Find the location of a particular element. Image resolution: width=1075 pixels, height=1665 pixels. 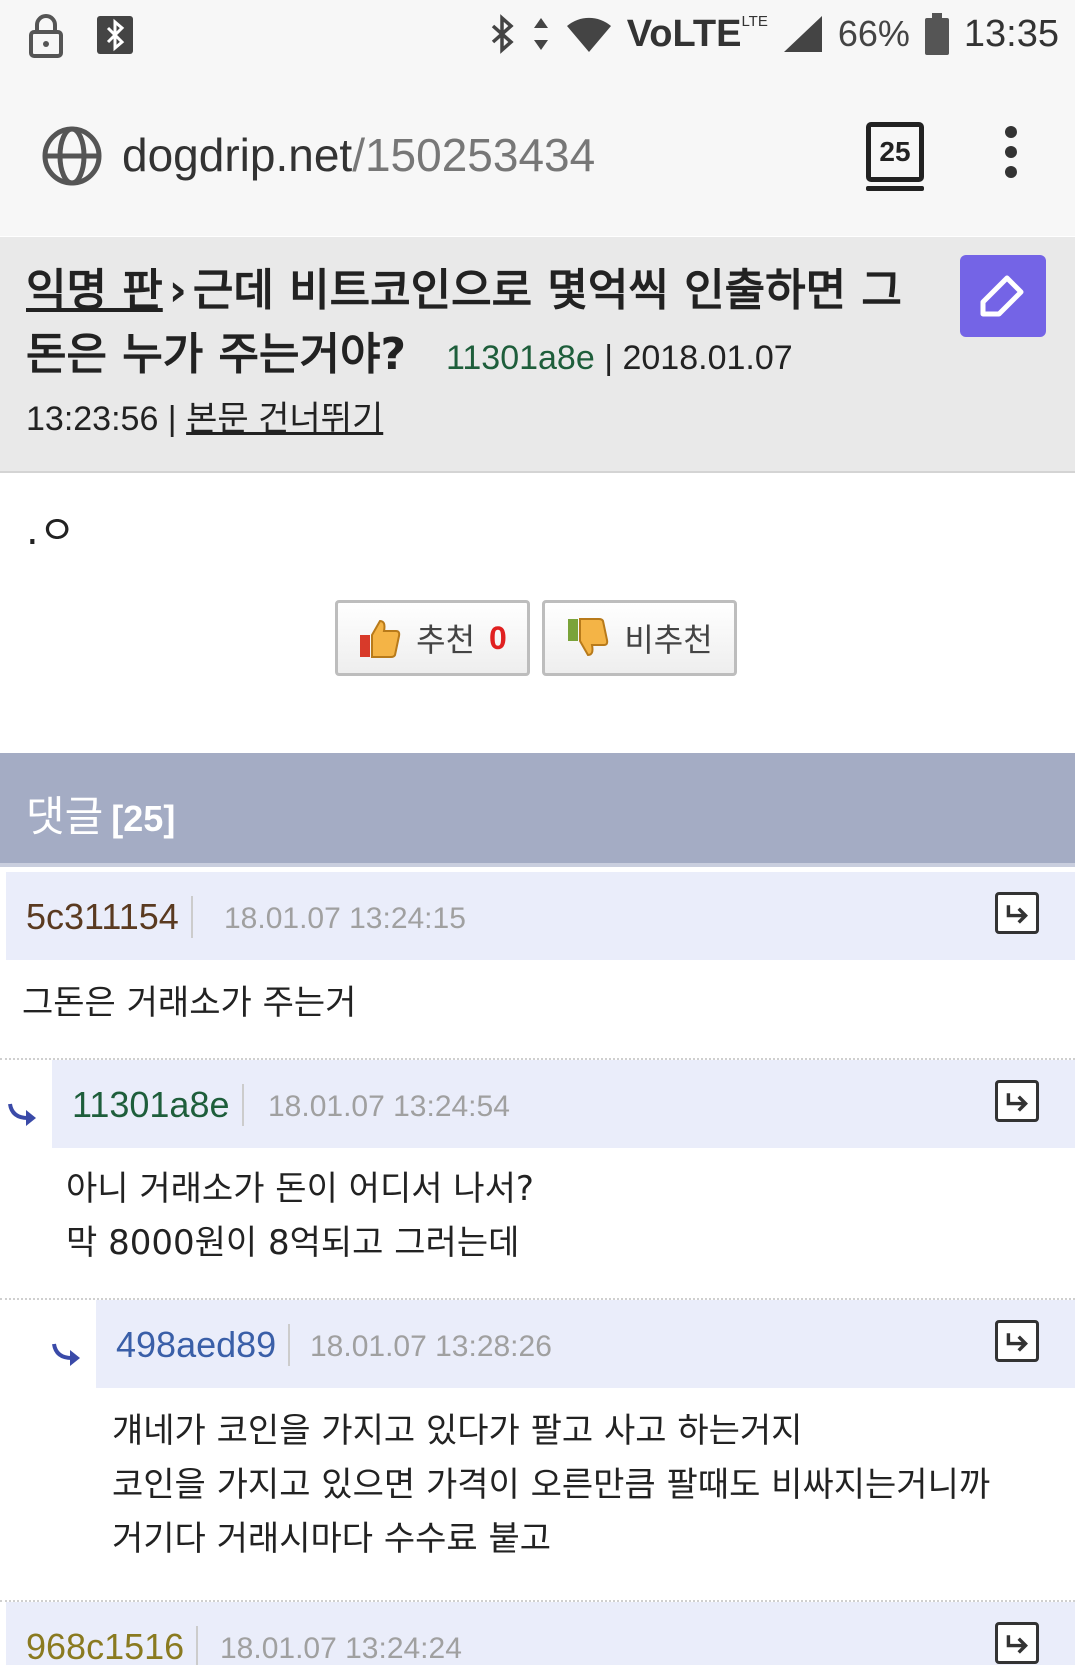

comment-line: 걔네가 코인을 가지고 있다가 팔고 사고 하는거지 is located at coordinates (457, 1431).